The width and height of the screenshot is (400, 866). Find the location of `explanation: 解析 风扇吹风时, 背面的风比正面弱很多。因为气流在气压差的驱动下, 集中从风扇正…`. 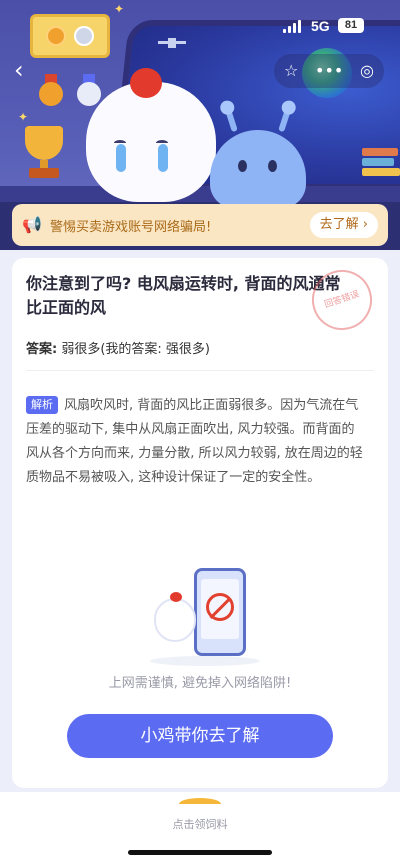

explanation: 解析 风扇吹风时, 背面的风比正面弱很多。因为气流在气压差的驱动下, 集中从风扇正… is located at coordinates (196, 442).